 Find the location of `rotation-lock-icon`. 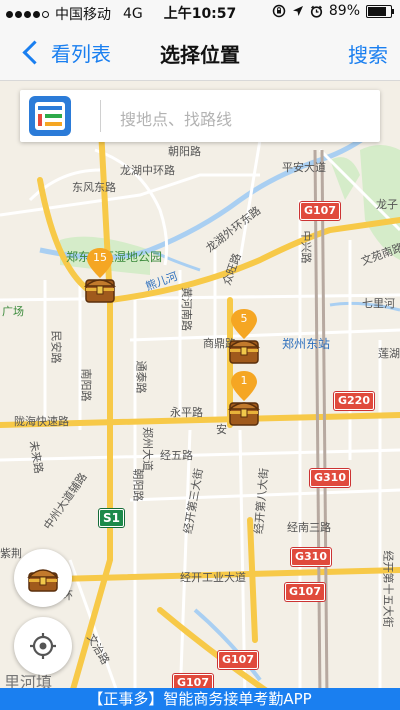

rotation-lock-icon is located at coordinates (279, 11).